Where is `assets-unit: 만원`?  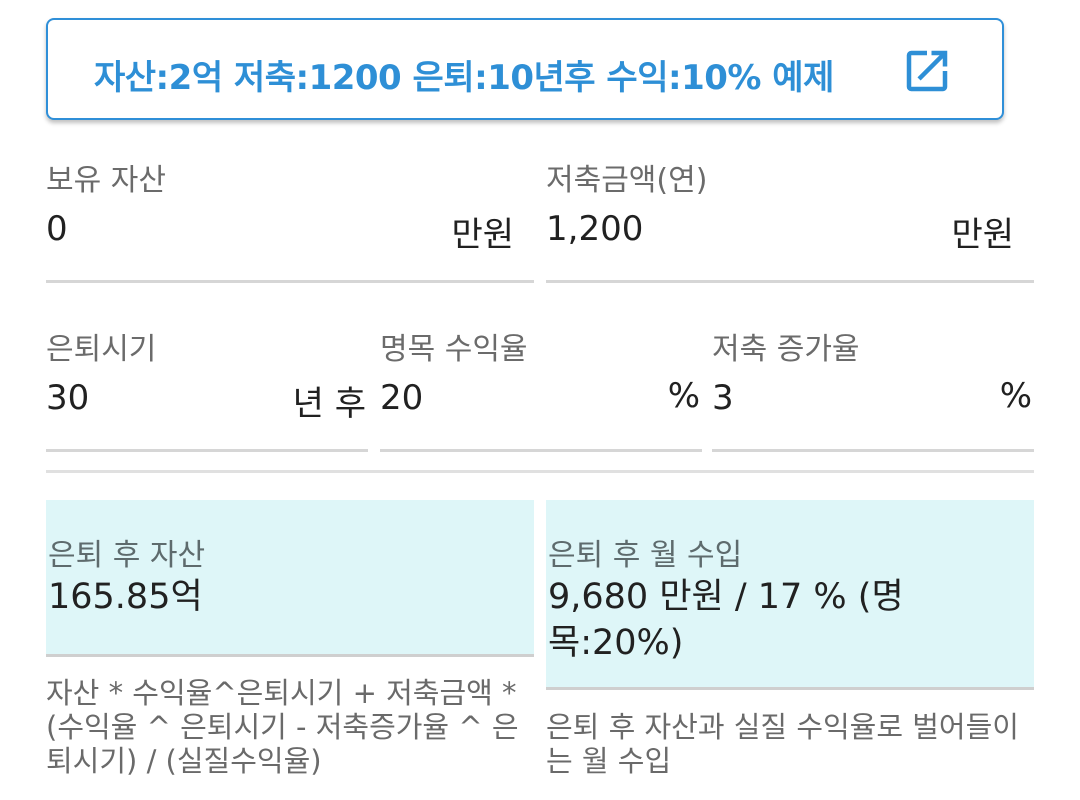
assets-unit: 만원 is located at coordinates (482, 235).